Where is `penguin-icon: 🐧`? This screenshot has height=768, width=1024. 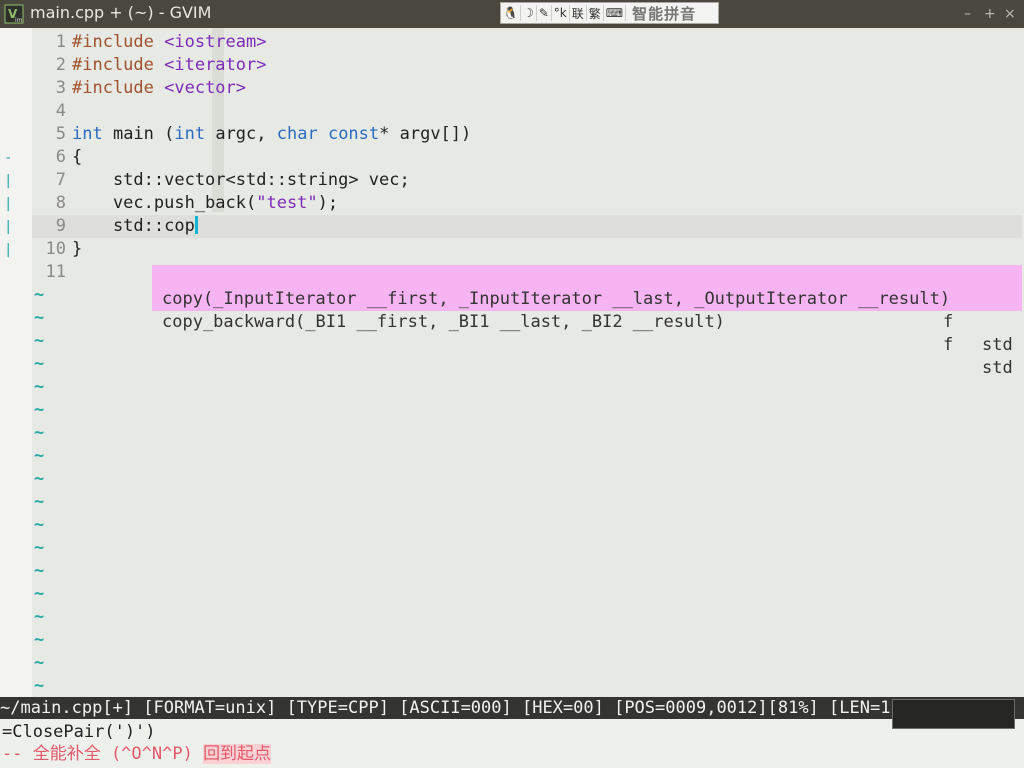 penguin-icon: 🐧 is located at coordinates (511, 13).